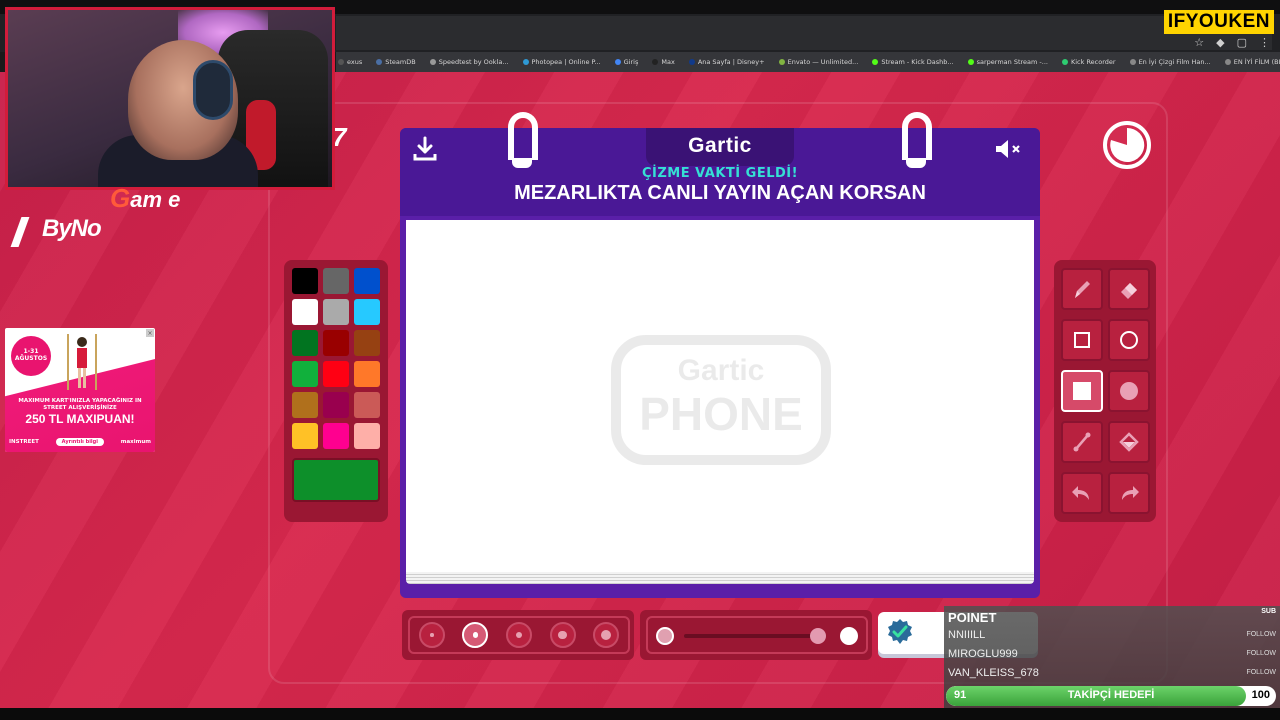  Describe the element at coordinates (396, 62) in the screenshot. I see `bookmark-item: SteamDB` at that location.